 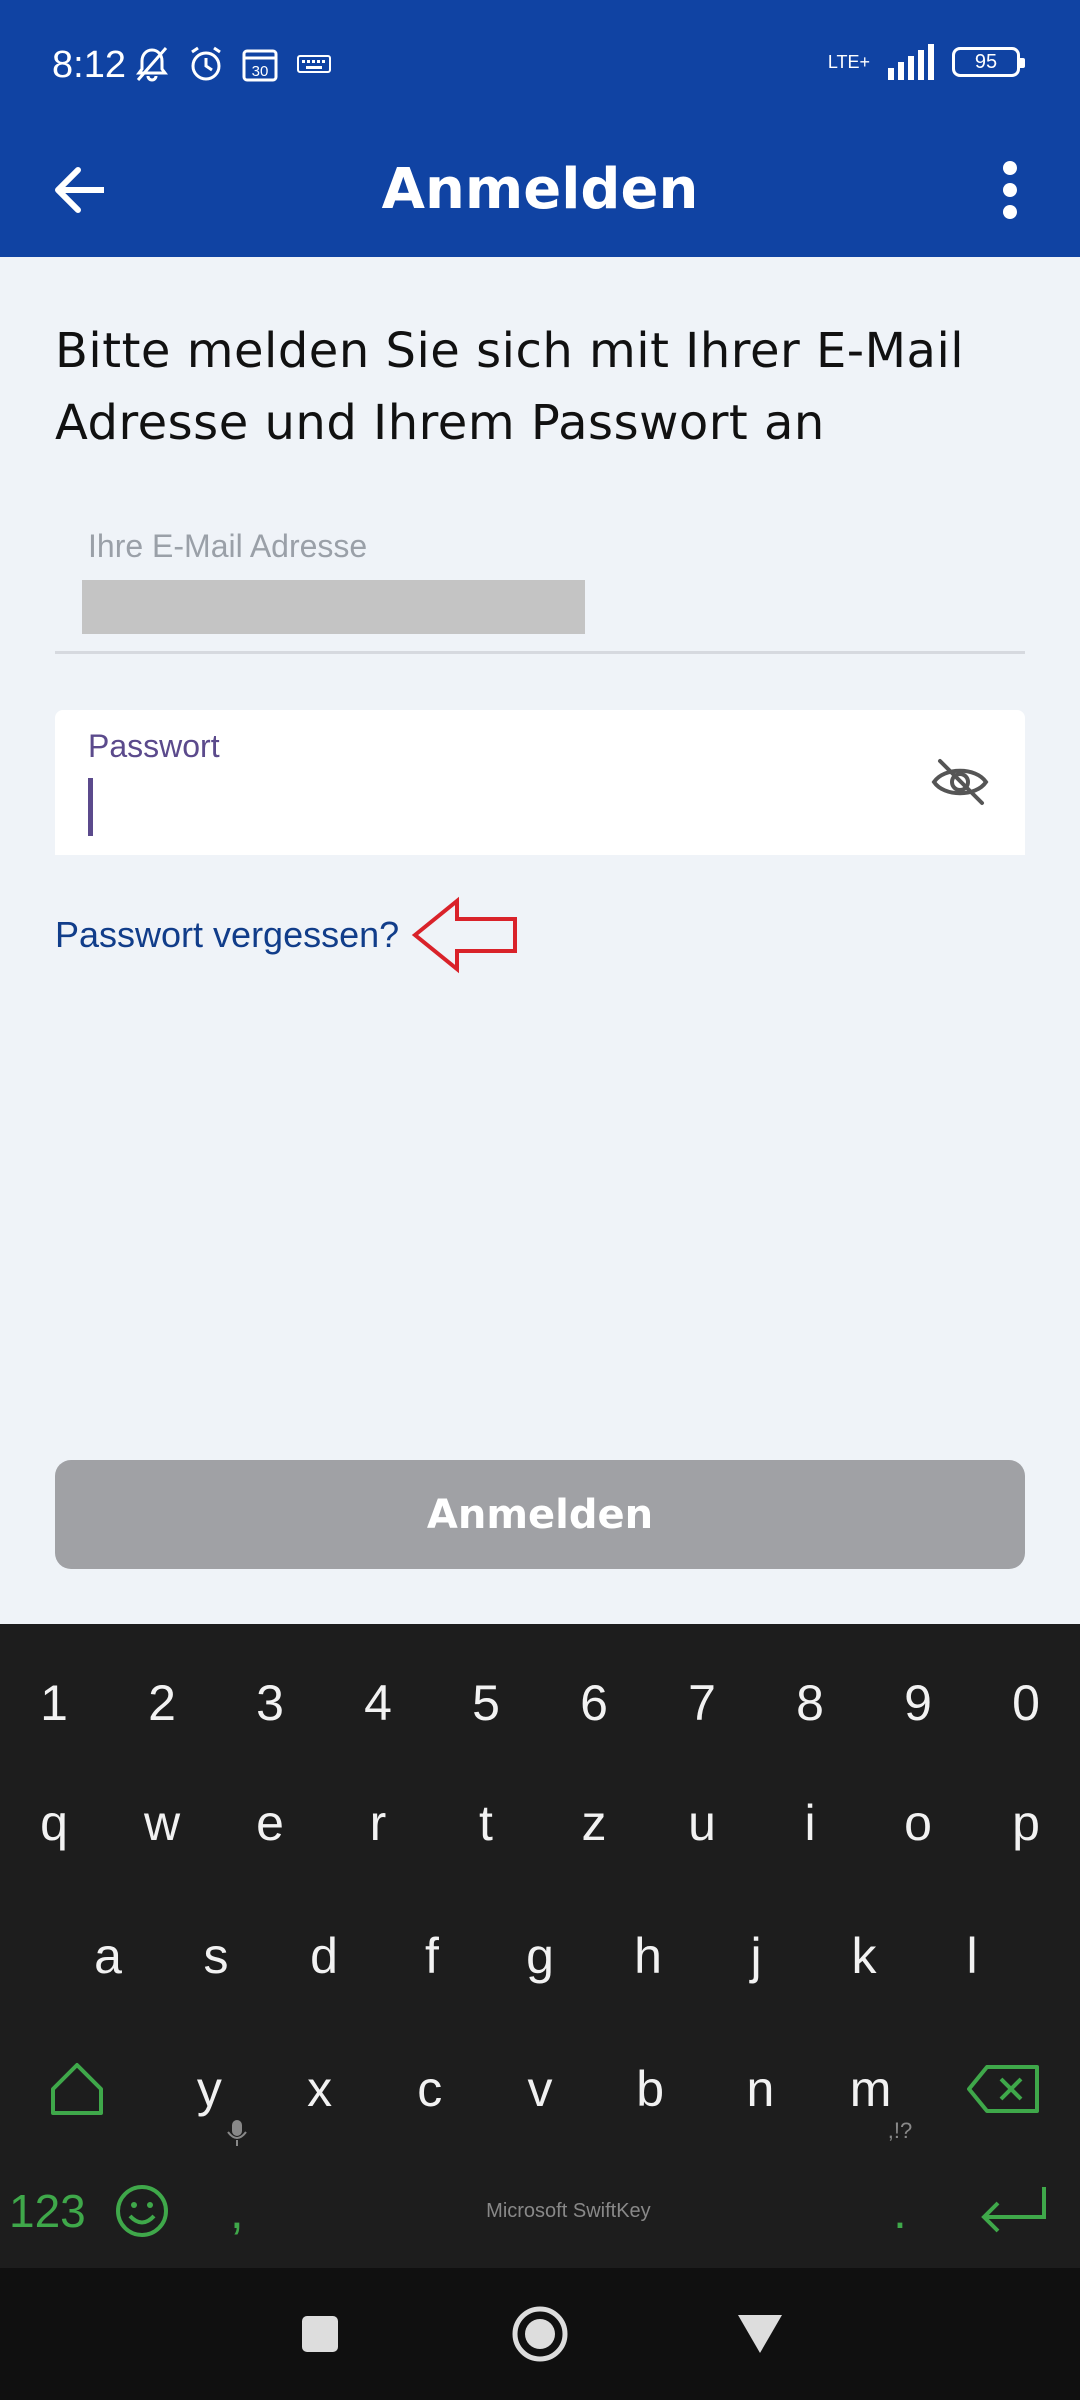 What do you see at coordinates (152, 64) in the screenshot?
I see `bell-off-icon` at bounding box center [152, 64].